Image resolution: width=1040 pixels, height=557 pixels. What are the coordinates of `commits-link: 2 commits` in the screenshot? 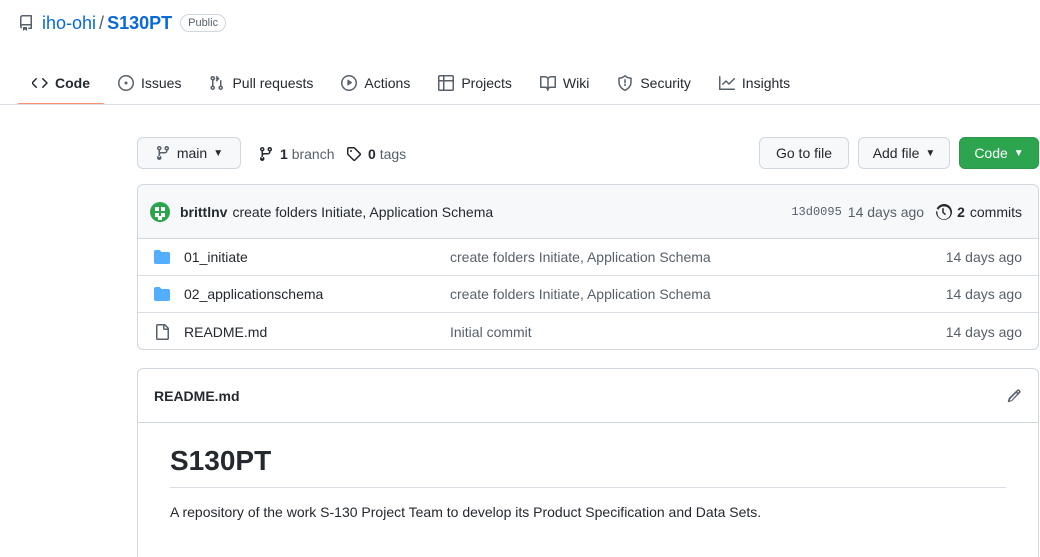 It's located at (979, 212).